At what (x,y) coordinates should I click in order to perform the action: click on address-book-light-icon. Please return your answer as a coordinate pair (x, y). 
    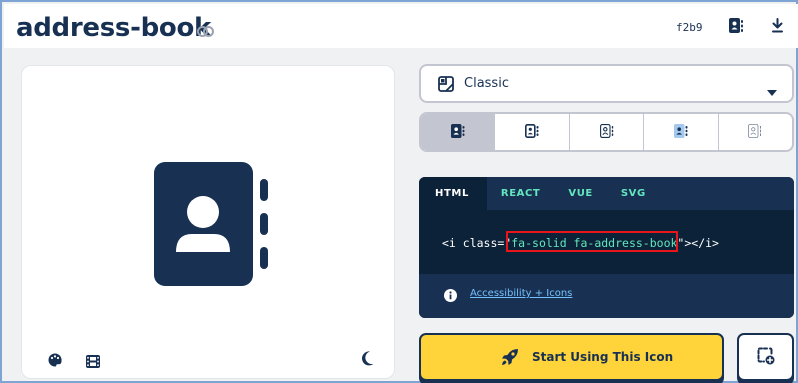
    Looking at the image, I should click on (606, 132).